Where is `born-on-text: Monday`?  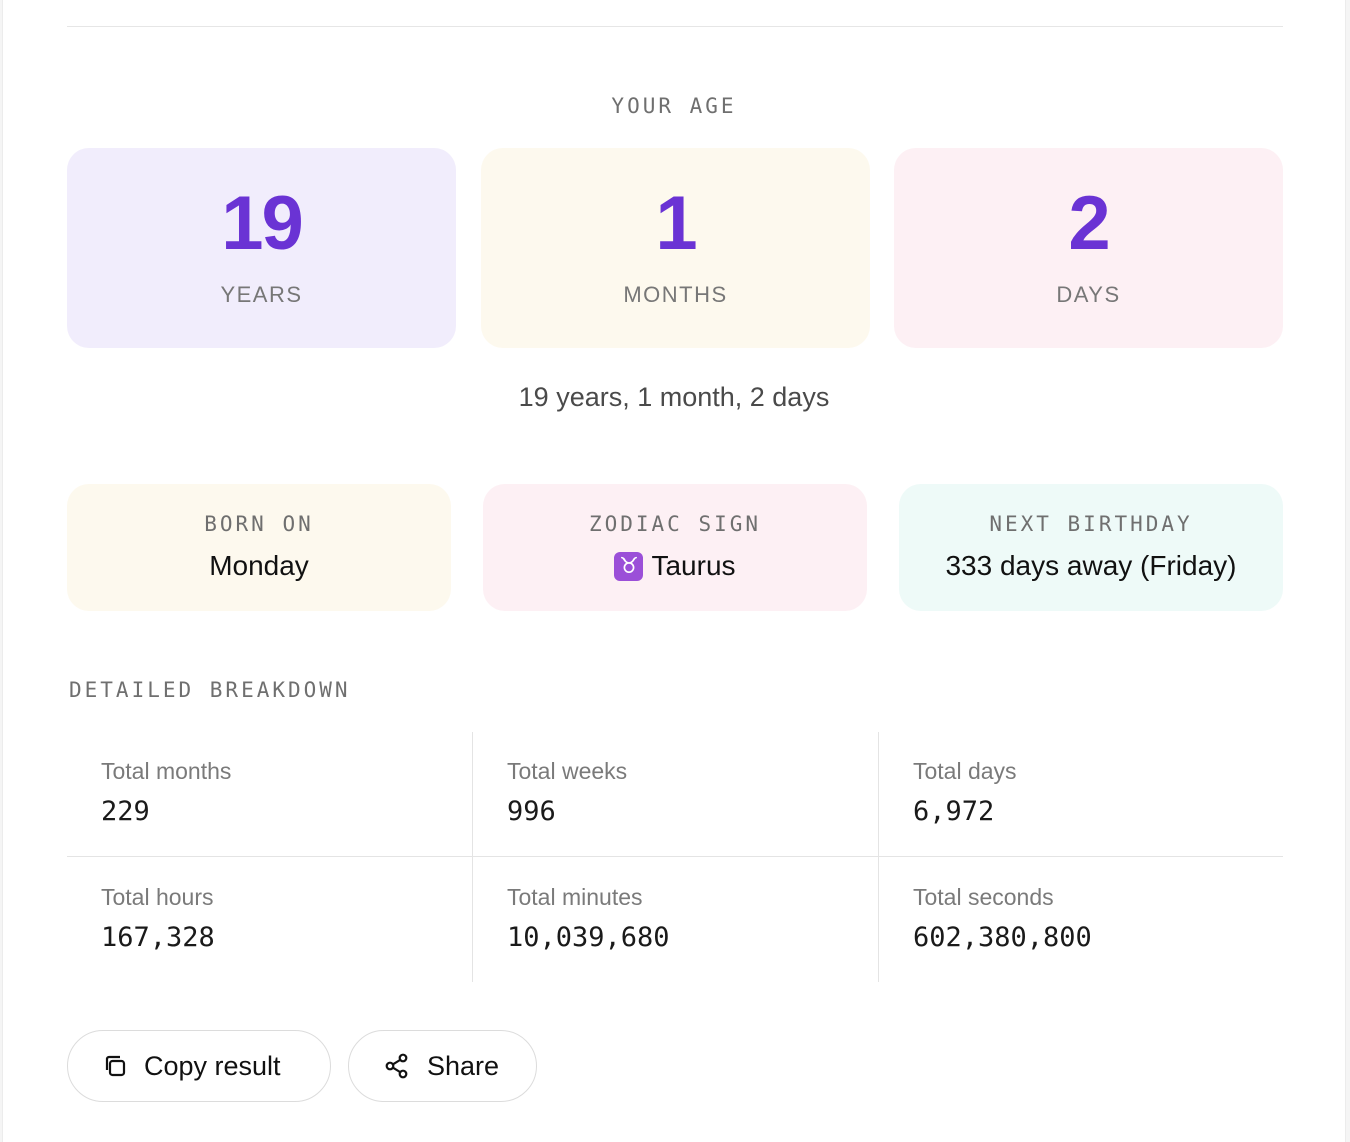 born-on-text: Monday is located at coordinates (259, 565).